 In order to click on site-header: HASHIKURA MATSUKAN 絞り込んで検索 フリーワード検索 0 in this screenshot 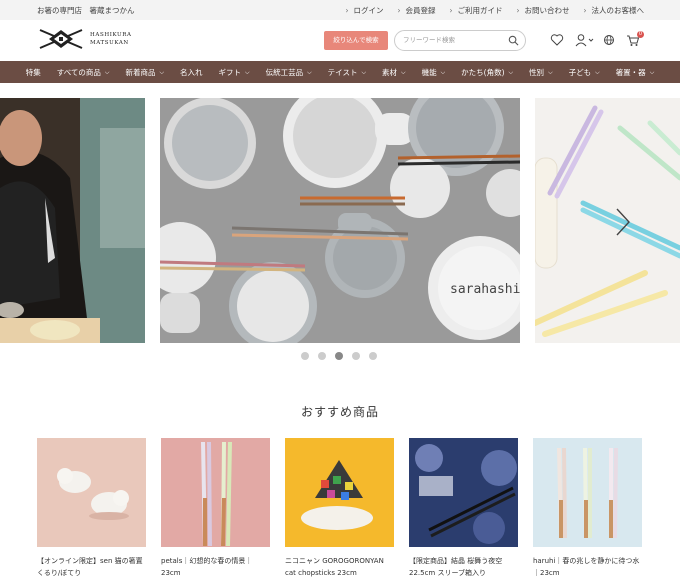, I will do `click(340, 40)`.